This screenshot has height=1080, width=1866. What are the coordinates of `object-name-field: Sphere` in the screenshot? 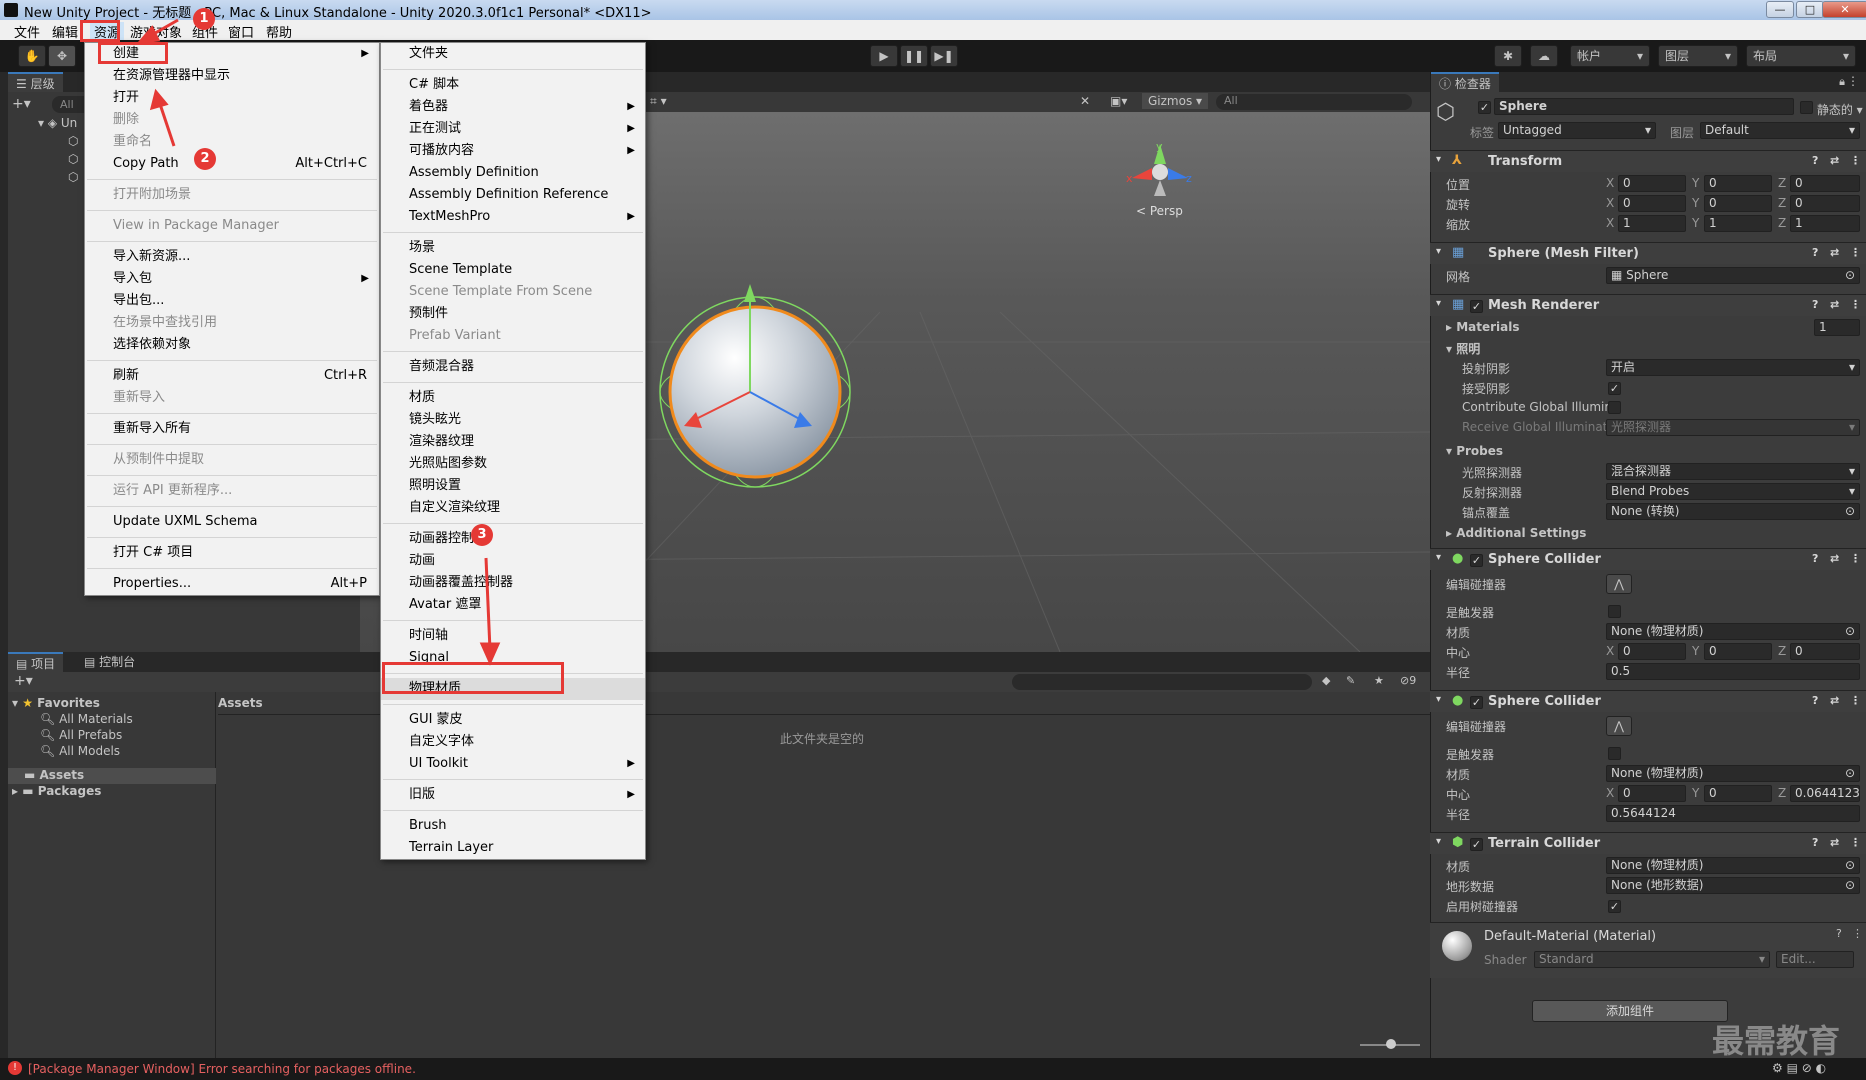 It's located at (1644, 106).